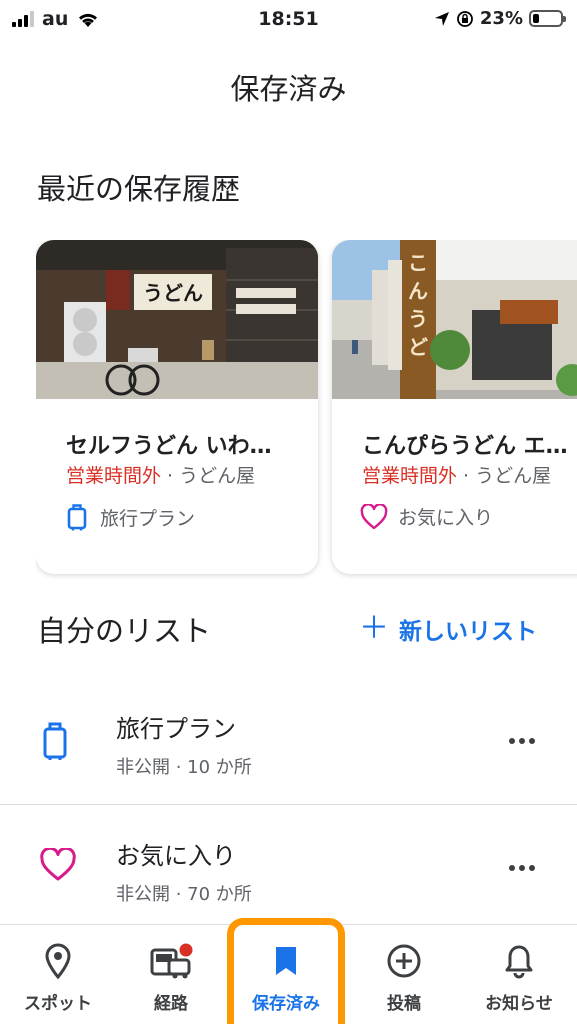  What do you see at coordinates (124, 631) in the screenshot?
I see `my-lists-title: 自分のリスト` at bounding box center [124, 631].